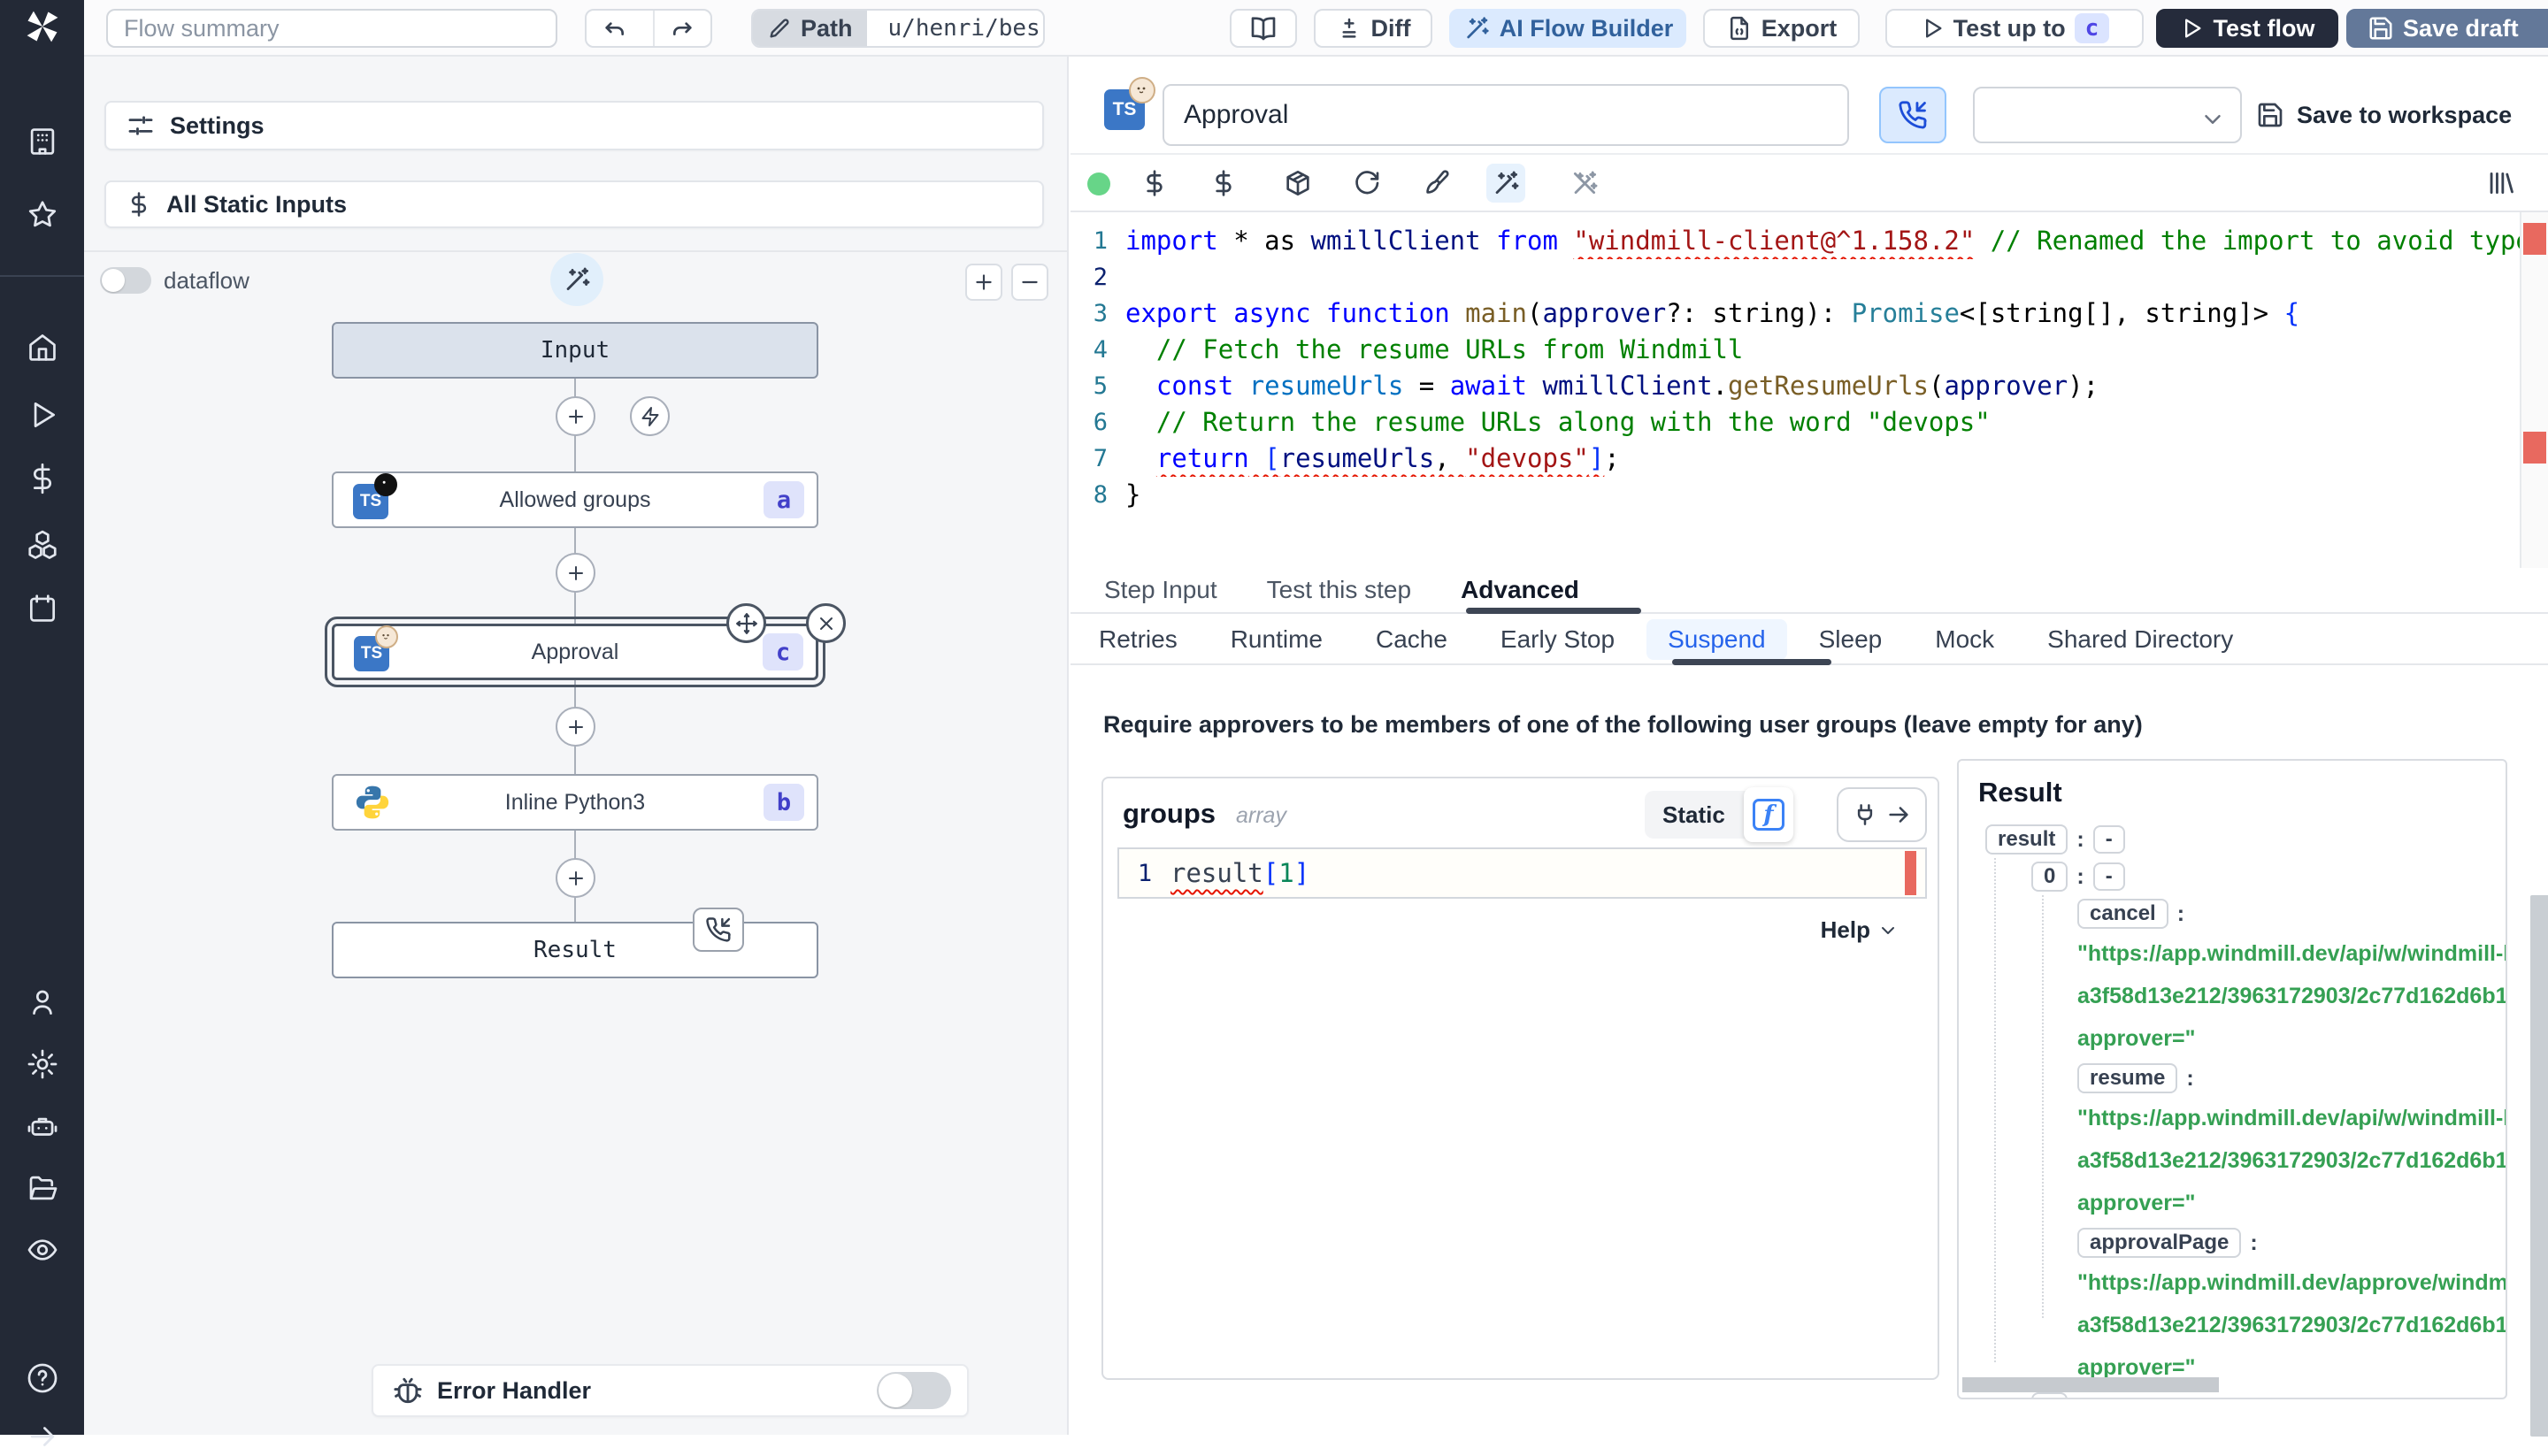 The image size is (2548, 1456). Describe the element at coordinates (575, 499) in the screenshot. I see `flow-node-allowed-groups: TS Allowed groups a` at that location.